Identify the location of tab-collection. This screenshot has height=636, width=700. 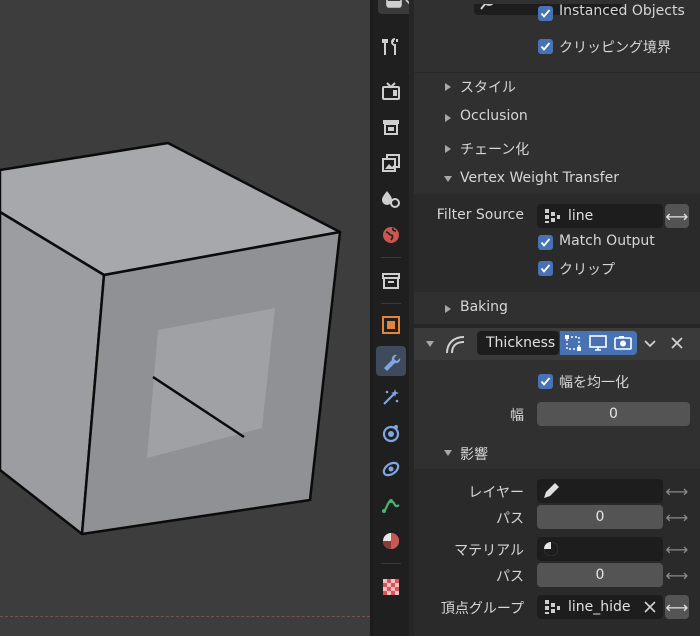
(391, 281).